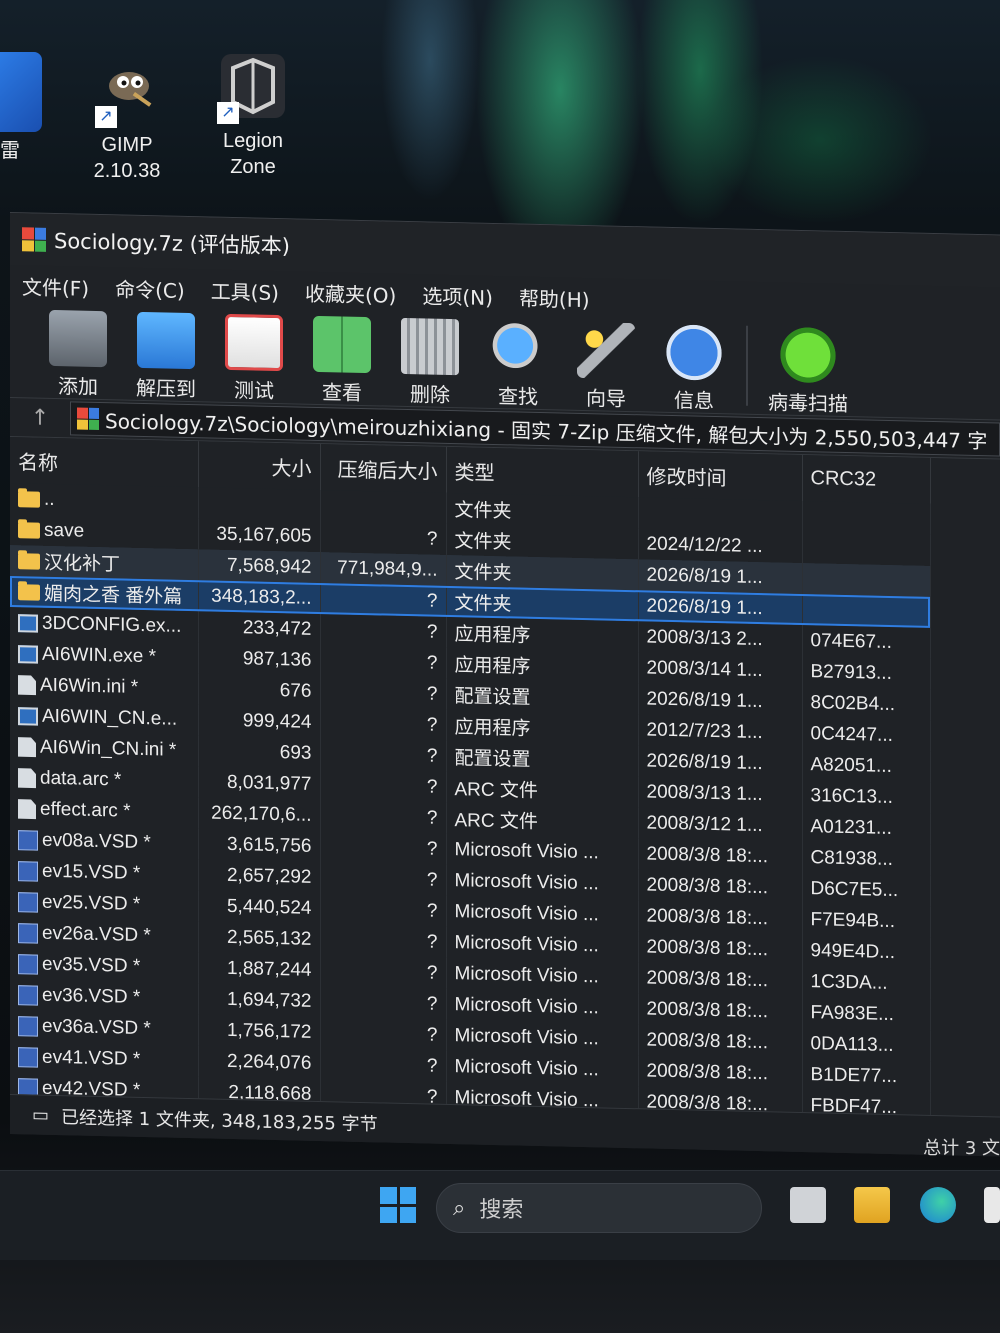  I want to click on thunder-app-icon, so click(21, 92).